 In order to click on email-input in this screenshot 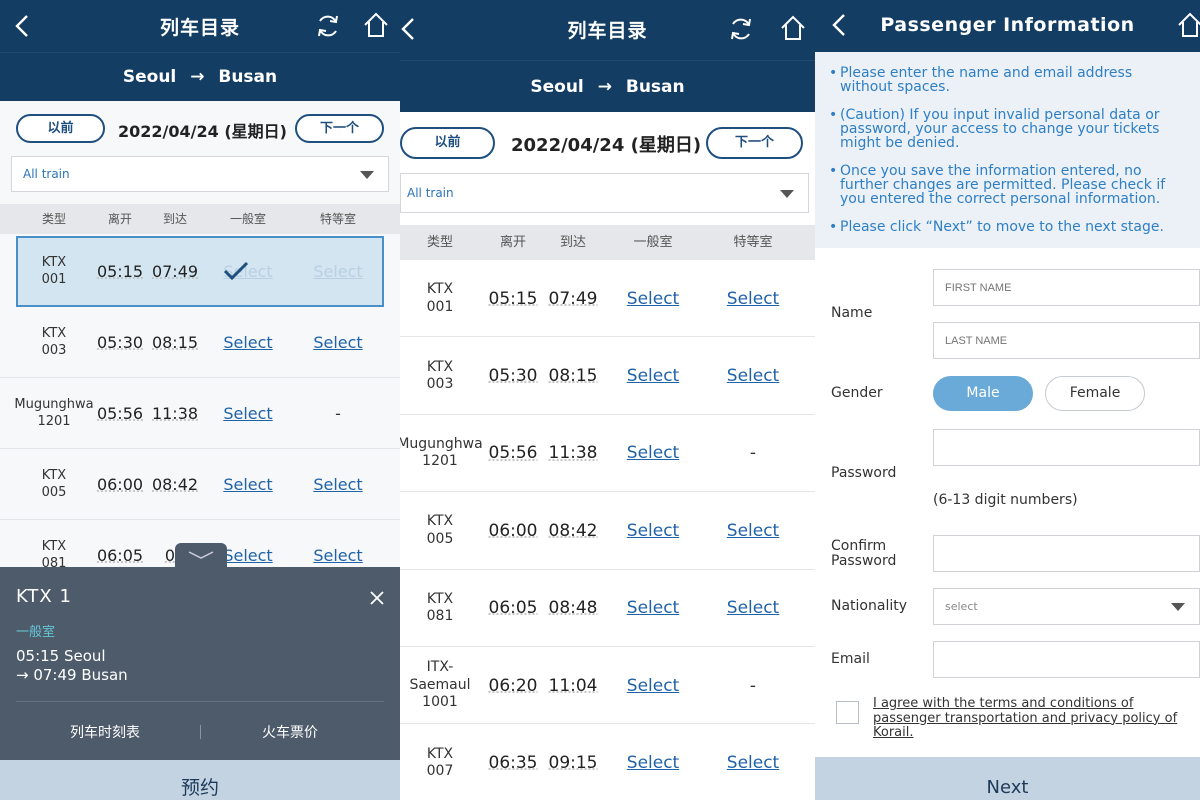, I will do `click(1066, 659)`.